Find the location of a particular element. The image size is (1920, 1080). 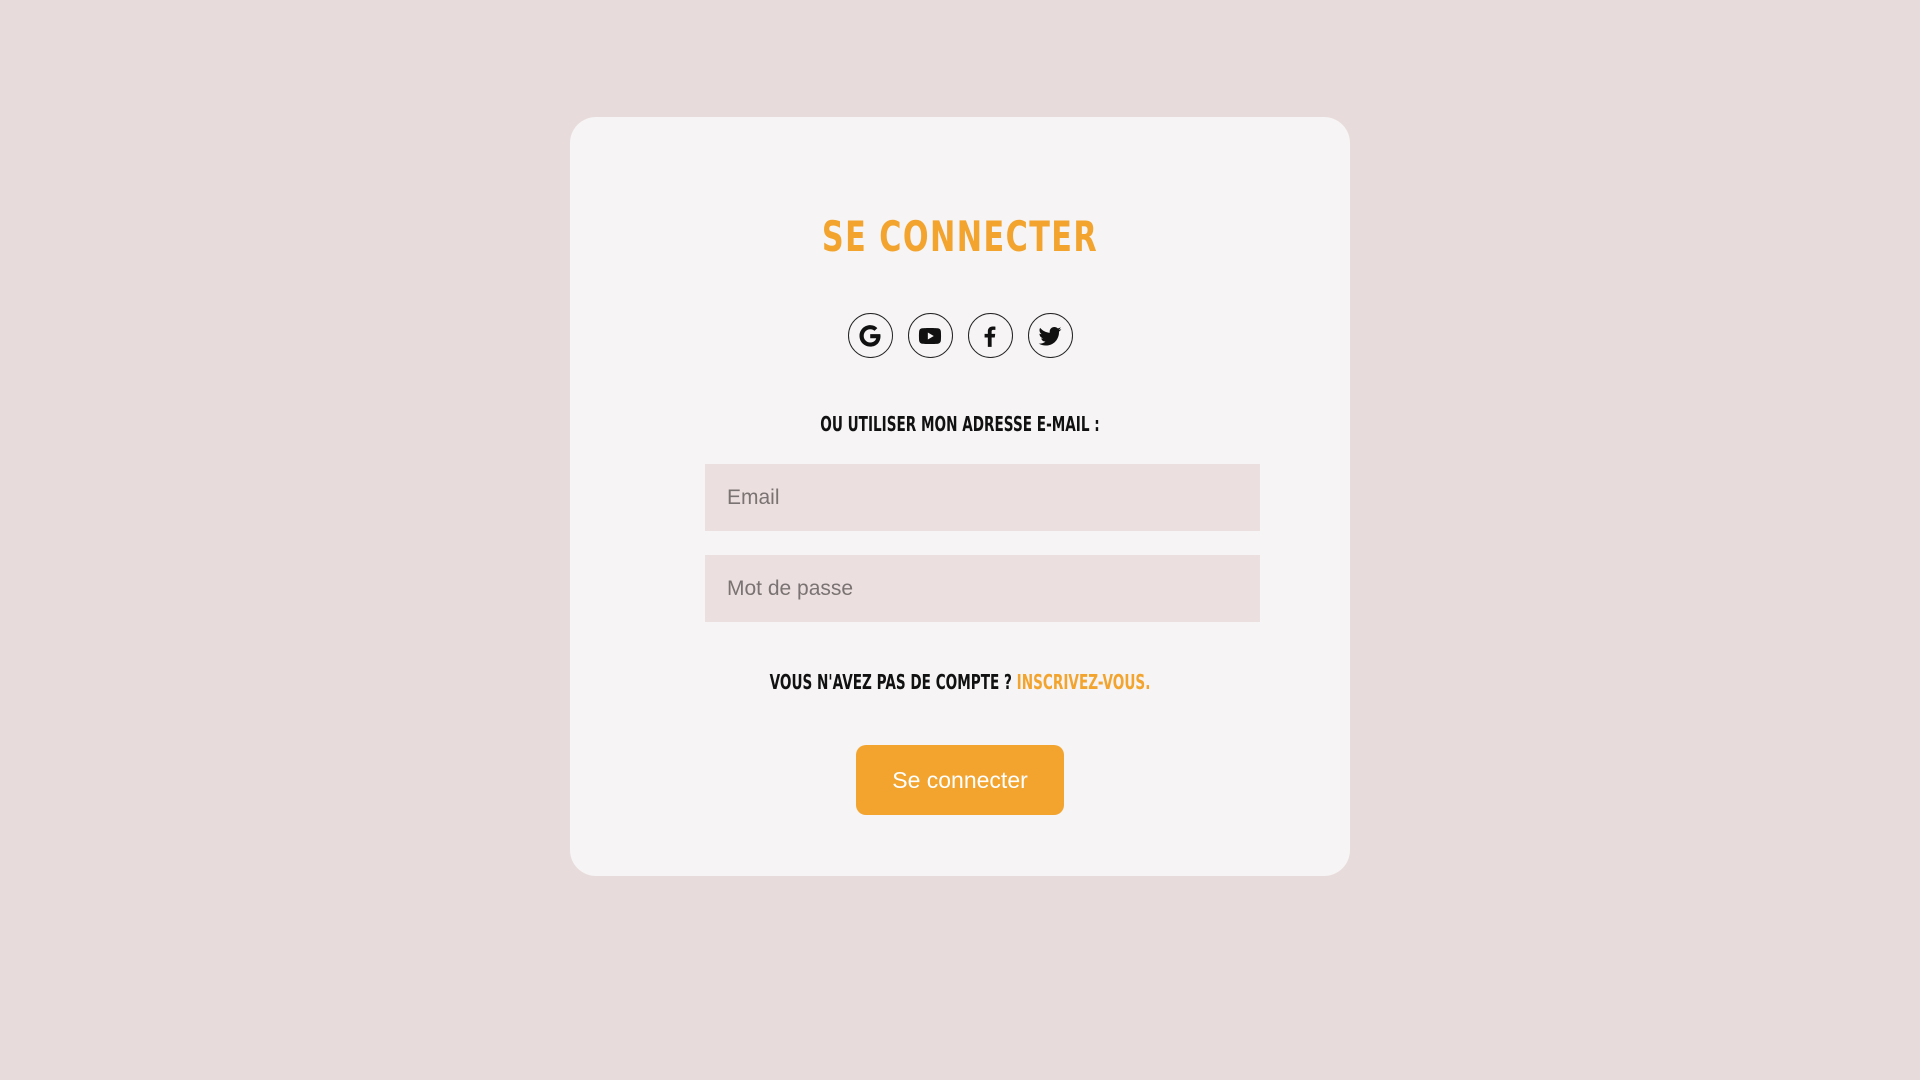

google-icon is located at coordinates (870, 336).